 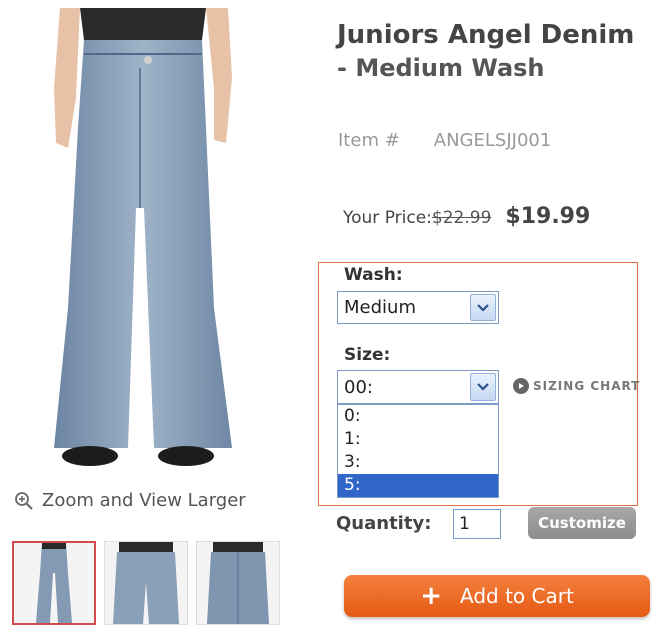 What do you see at coordinates (548, 216) in the screenshot?
I see `sale-price: $19.99` at bounding box center [548, 216].